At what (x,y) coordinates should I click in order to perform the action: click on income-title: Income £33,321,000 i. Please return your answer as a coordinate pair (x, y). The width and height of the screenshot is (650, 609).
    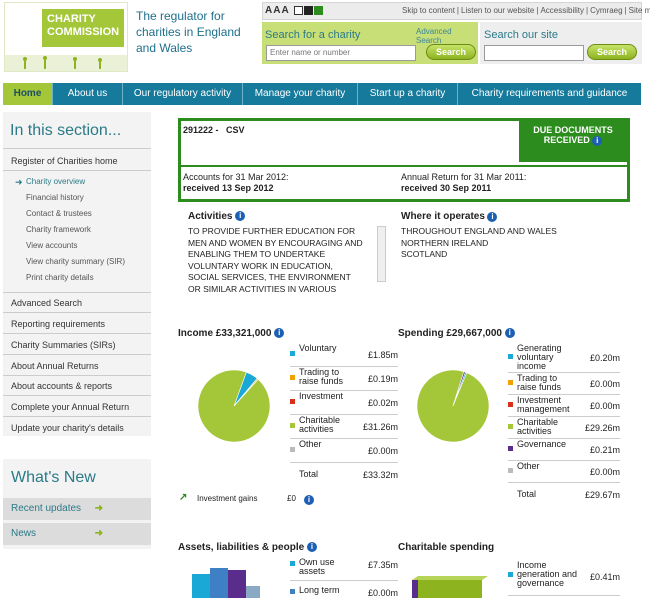
    Looking at the image, I should click on (231, 333).